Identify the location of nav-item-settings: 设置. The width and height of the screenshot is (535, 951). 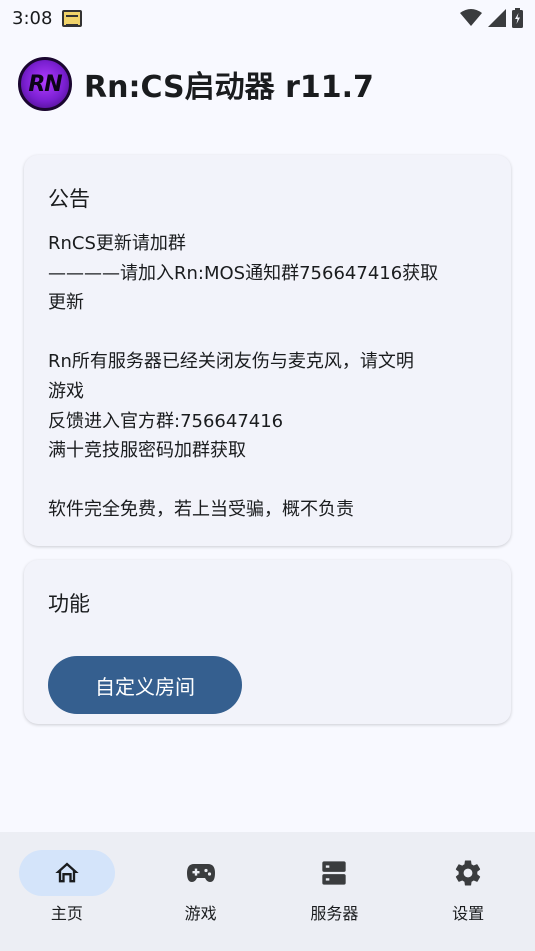
(468, 891).